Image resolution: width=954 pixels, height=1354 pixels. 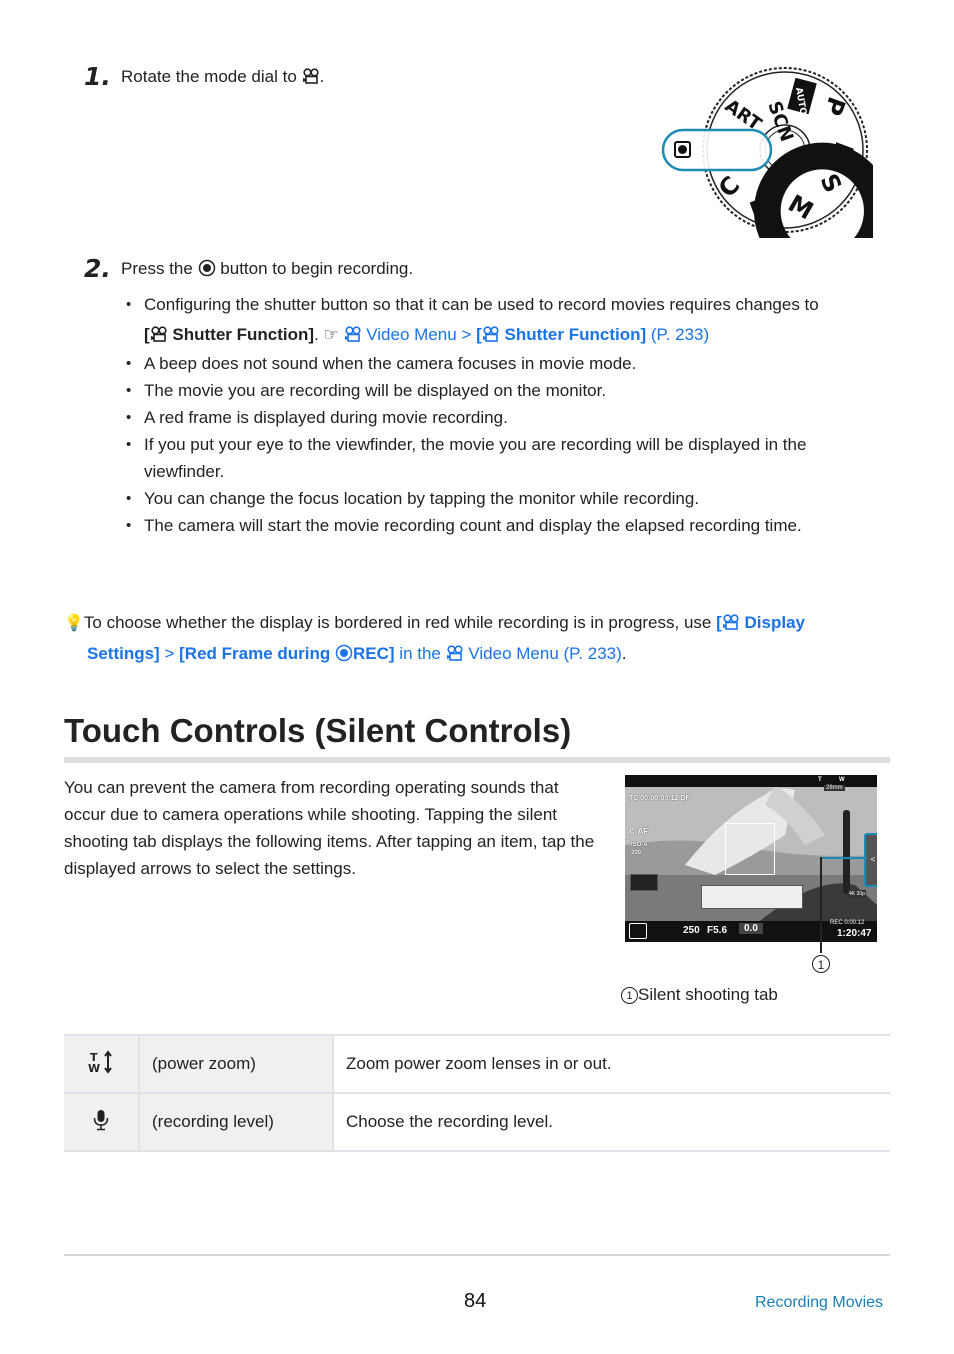 What do you see at coordinates (760, 622) in the screenshot?
I see `display-settings-link: [ Display` at bounding box center [760, 622].